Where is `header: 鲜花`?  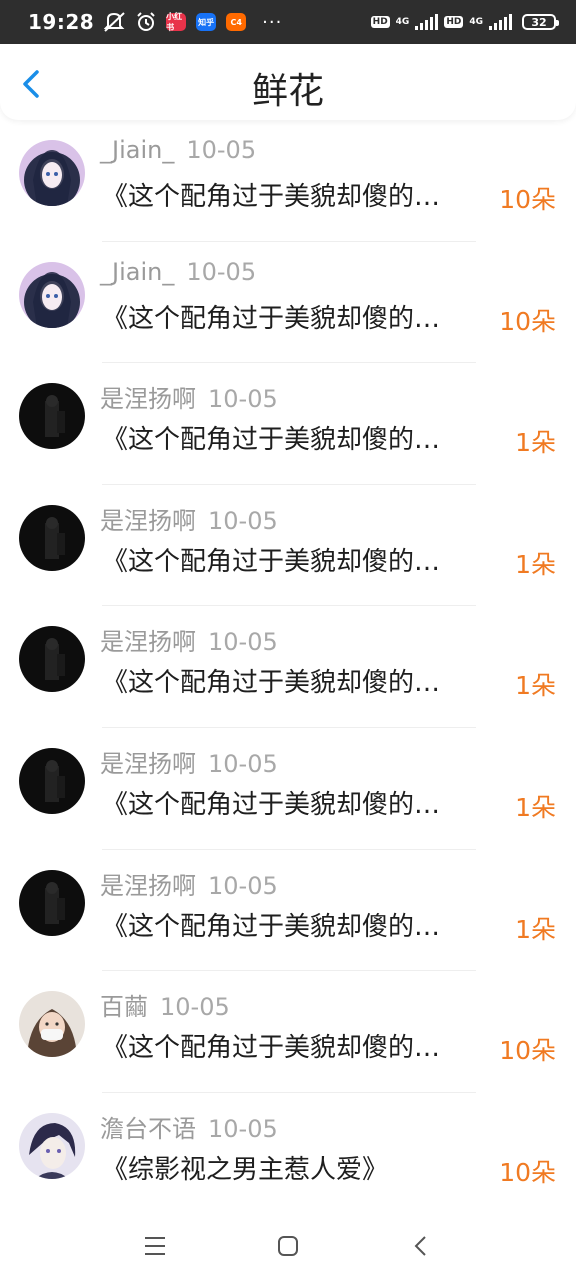
header: 鲜花 is located at coordinates (288, 82).